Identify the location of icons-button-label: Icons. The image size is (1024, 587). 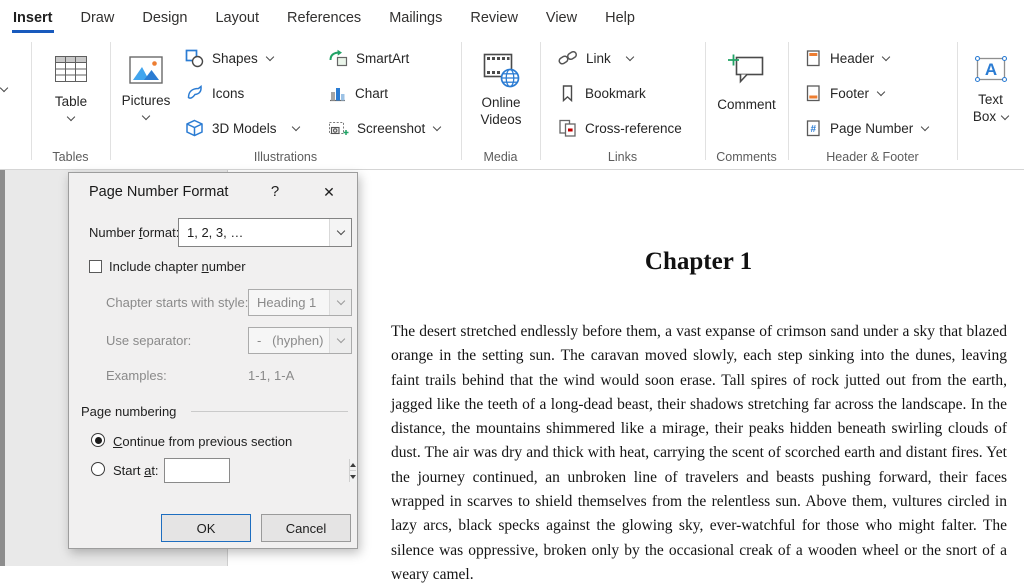
(228, 93).